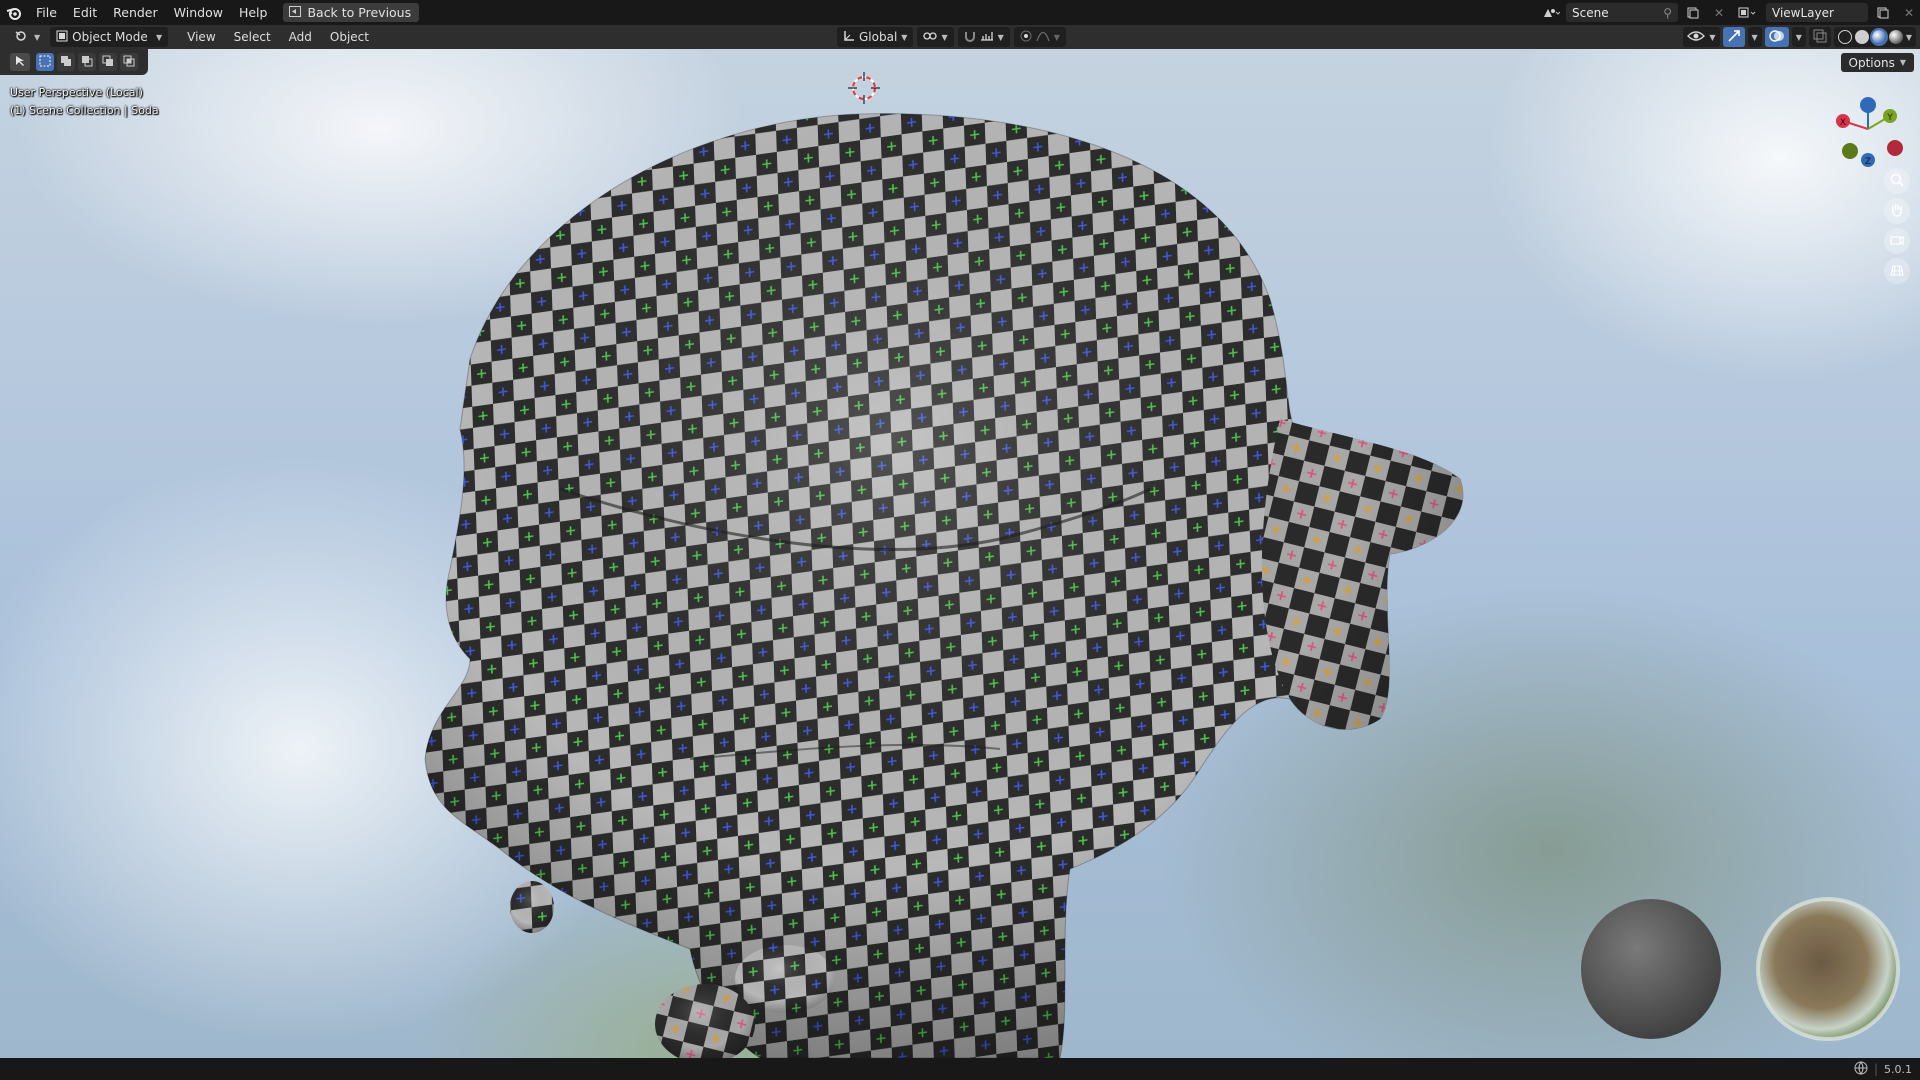 This screenshot has width=1920, height=1080. I want to click on options-dropdown: Options ▼, so click(1877, 62).